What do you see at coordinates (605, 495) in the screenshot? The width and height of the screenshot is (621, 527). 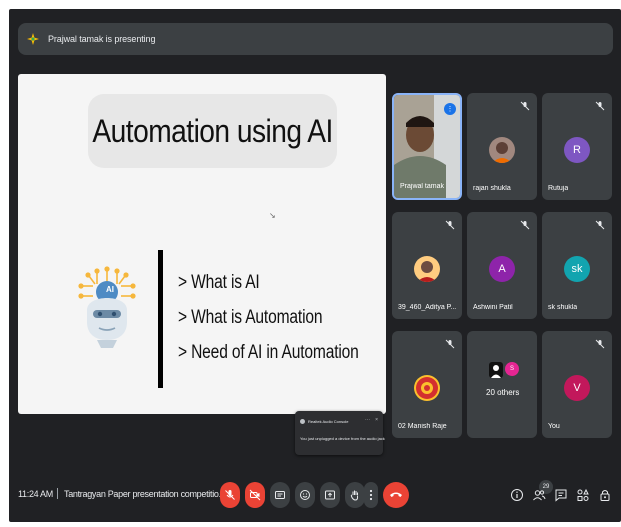 I see `host-controls-icon` at bounding box center [605, 495].